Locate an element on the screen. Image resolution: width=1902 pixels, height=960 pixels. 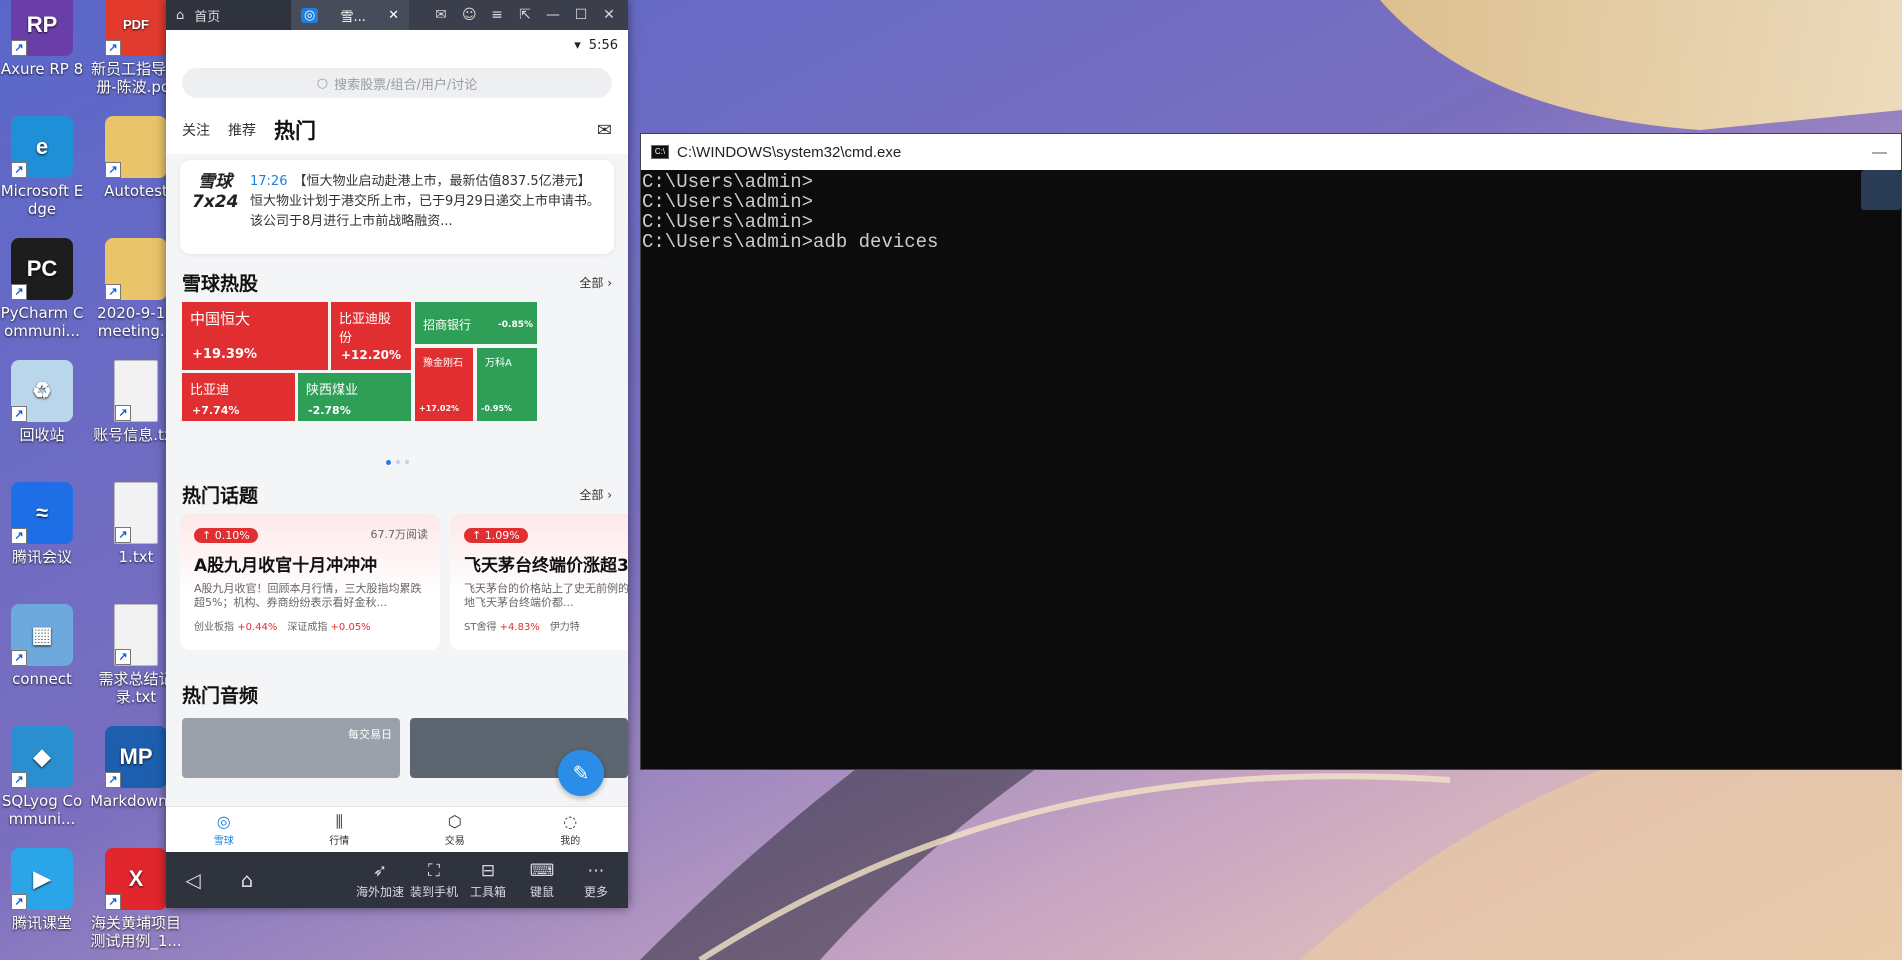
stock-cell: 陕西煤业 -2.78% is located at coordinates (354, 397).